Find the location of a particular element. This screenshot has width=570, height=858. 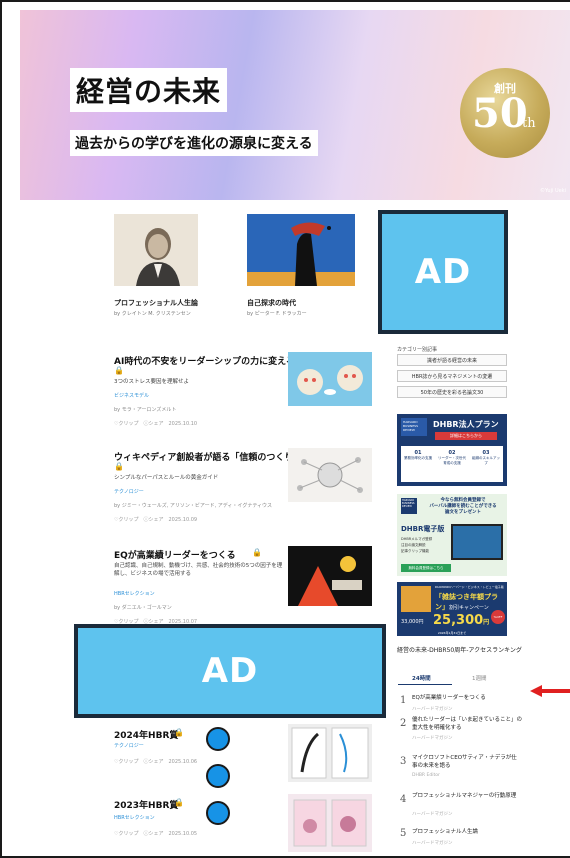

ebook-headline: 今なら無料会員登録で バーバル講師を読むことができる 論文をプレゼント is located at coordinates (463, 506).